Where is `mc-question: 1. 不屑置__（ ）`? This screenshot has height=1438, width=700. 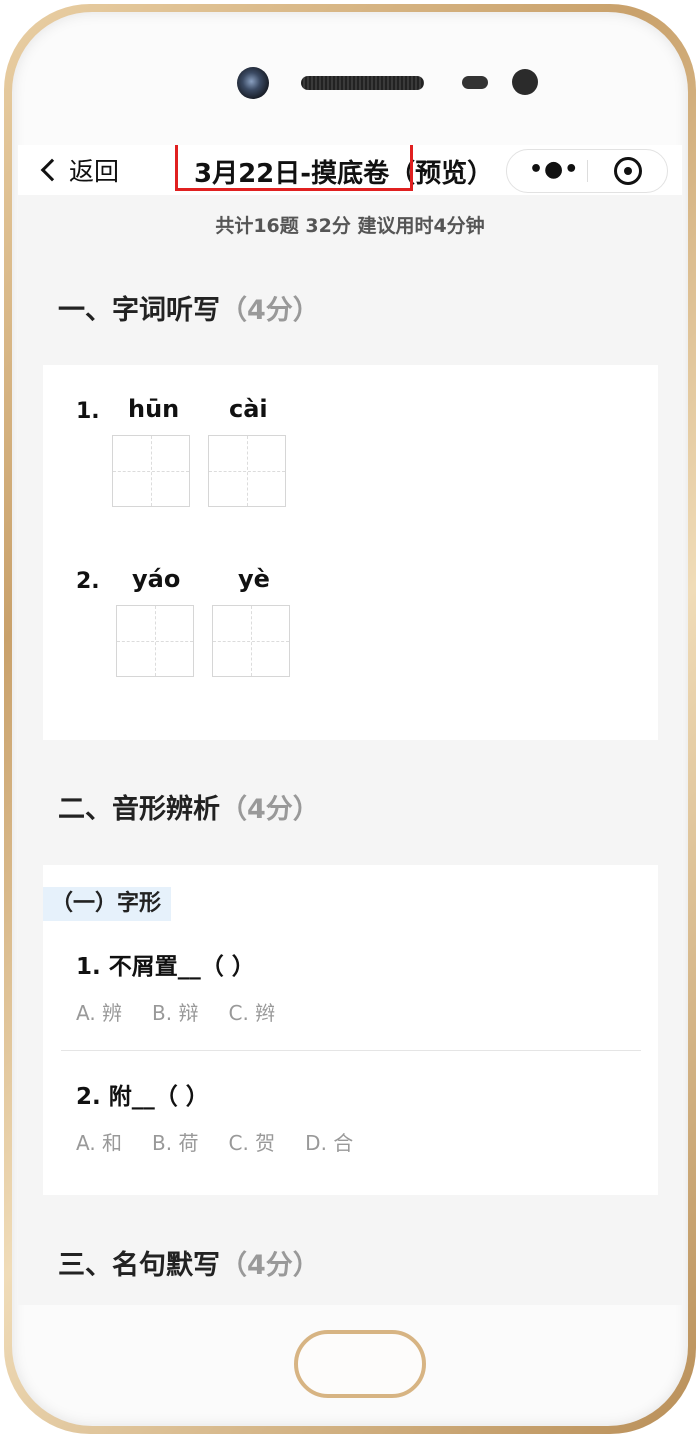 mc-question: 1. 不屑置__（ ） is located at coordinates (165, 967).